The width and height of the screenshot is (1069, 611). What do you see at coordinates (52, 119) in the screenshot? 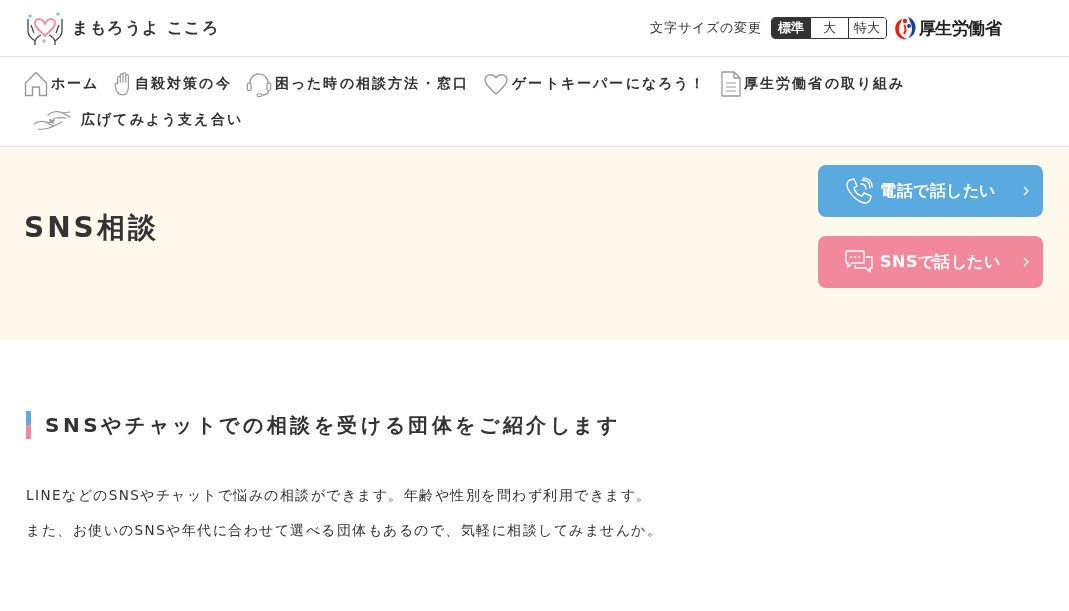
I see `helping-hands-icon` at bounding box center [52, 119].